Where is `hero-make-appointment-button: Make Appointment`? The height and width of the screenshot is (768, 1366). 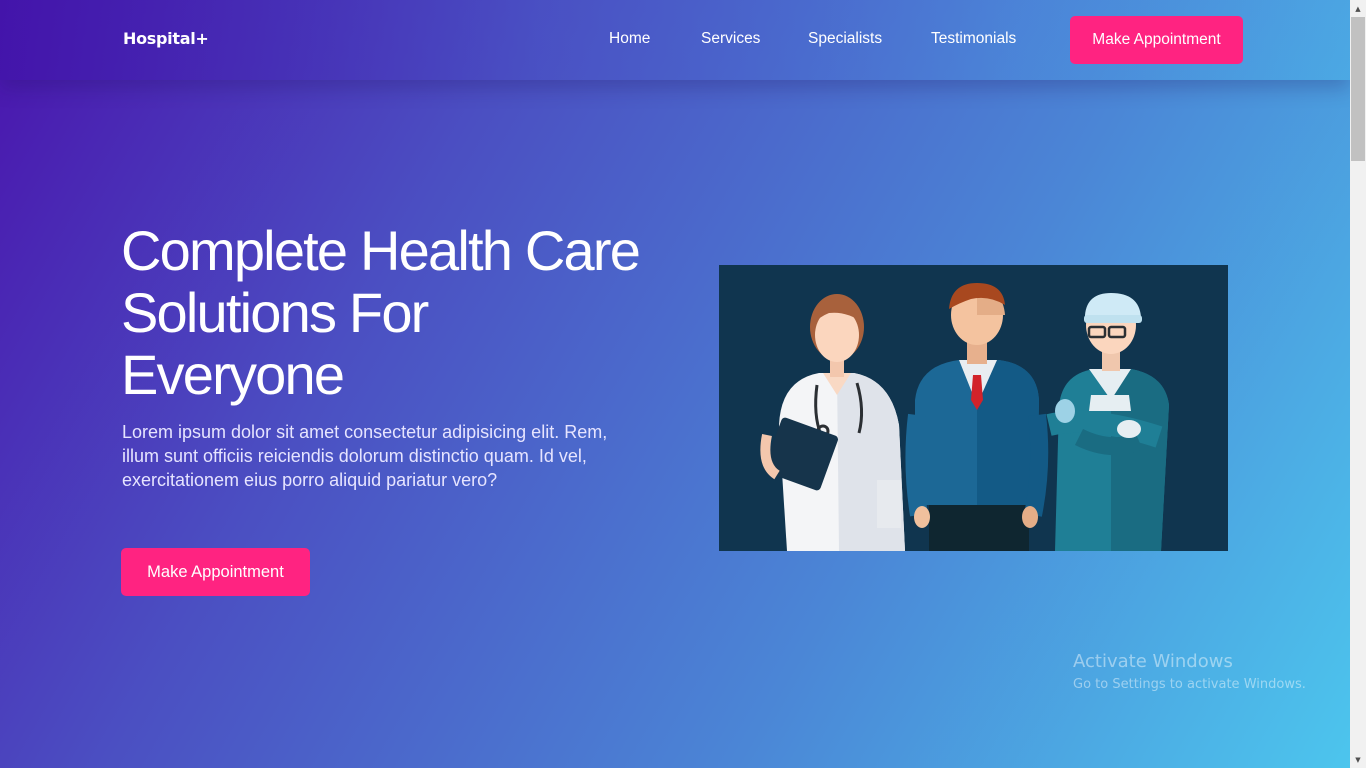
hero-make-appointment-button: Make Appointment is located at coordinates (215, 572).